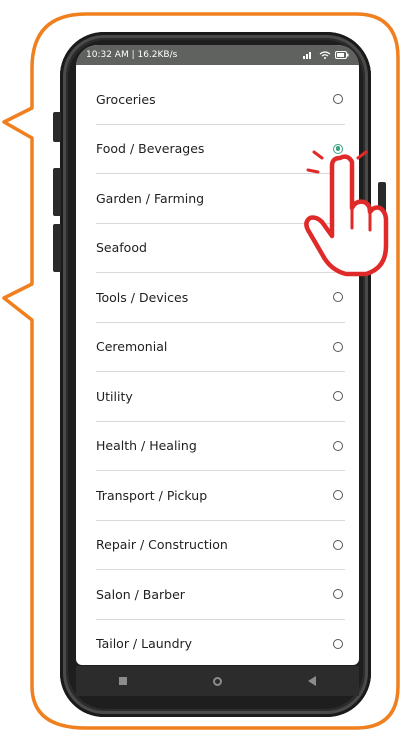 Image resolution: width=410 pixels, height=736 pixels. I want to click on home-circle-icon, so click(217, 681).